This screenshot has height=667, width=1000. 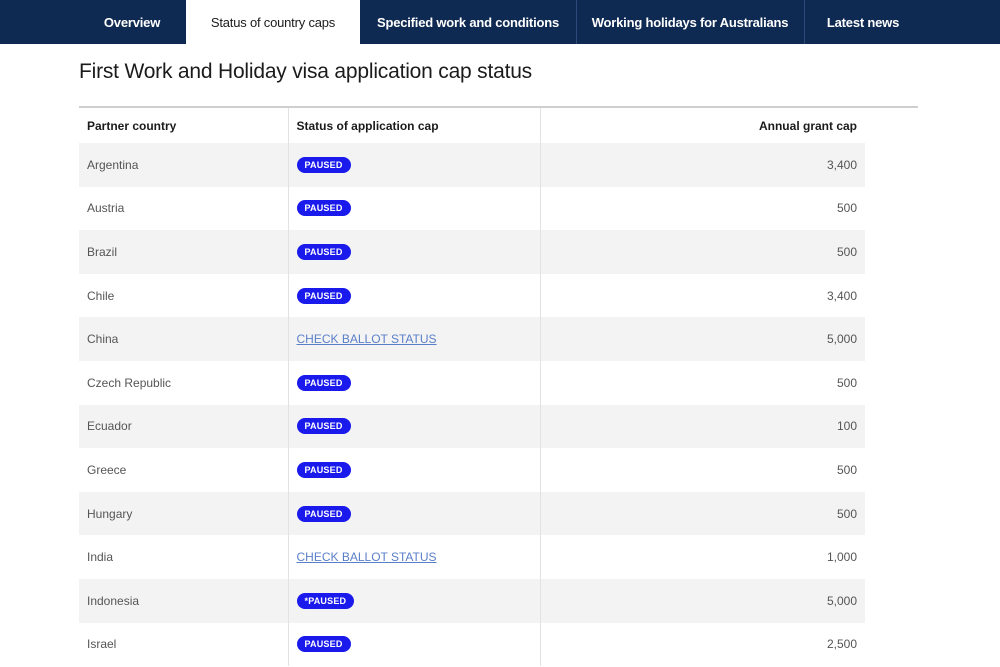 I want to click on country-cell: Ecuador, so click(x=183, y=426).